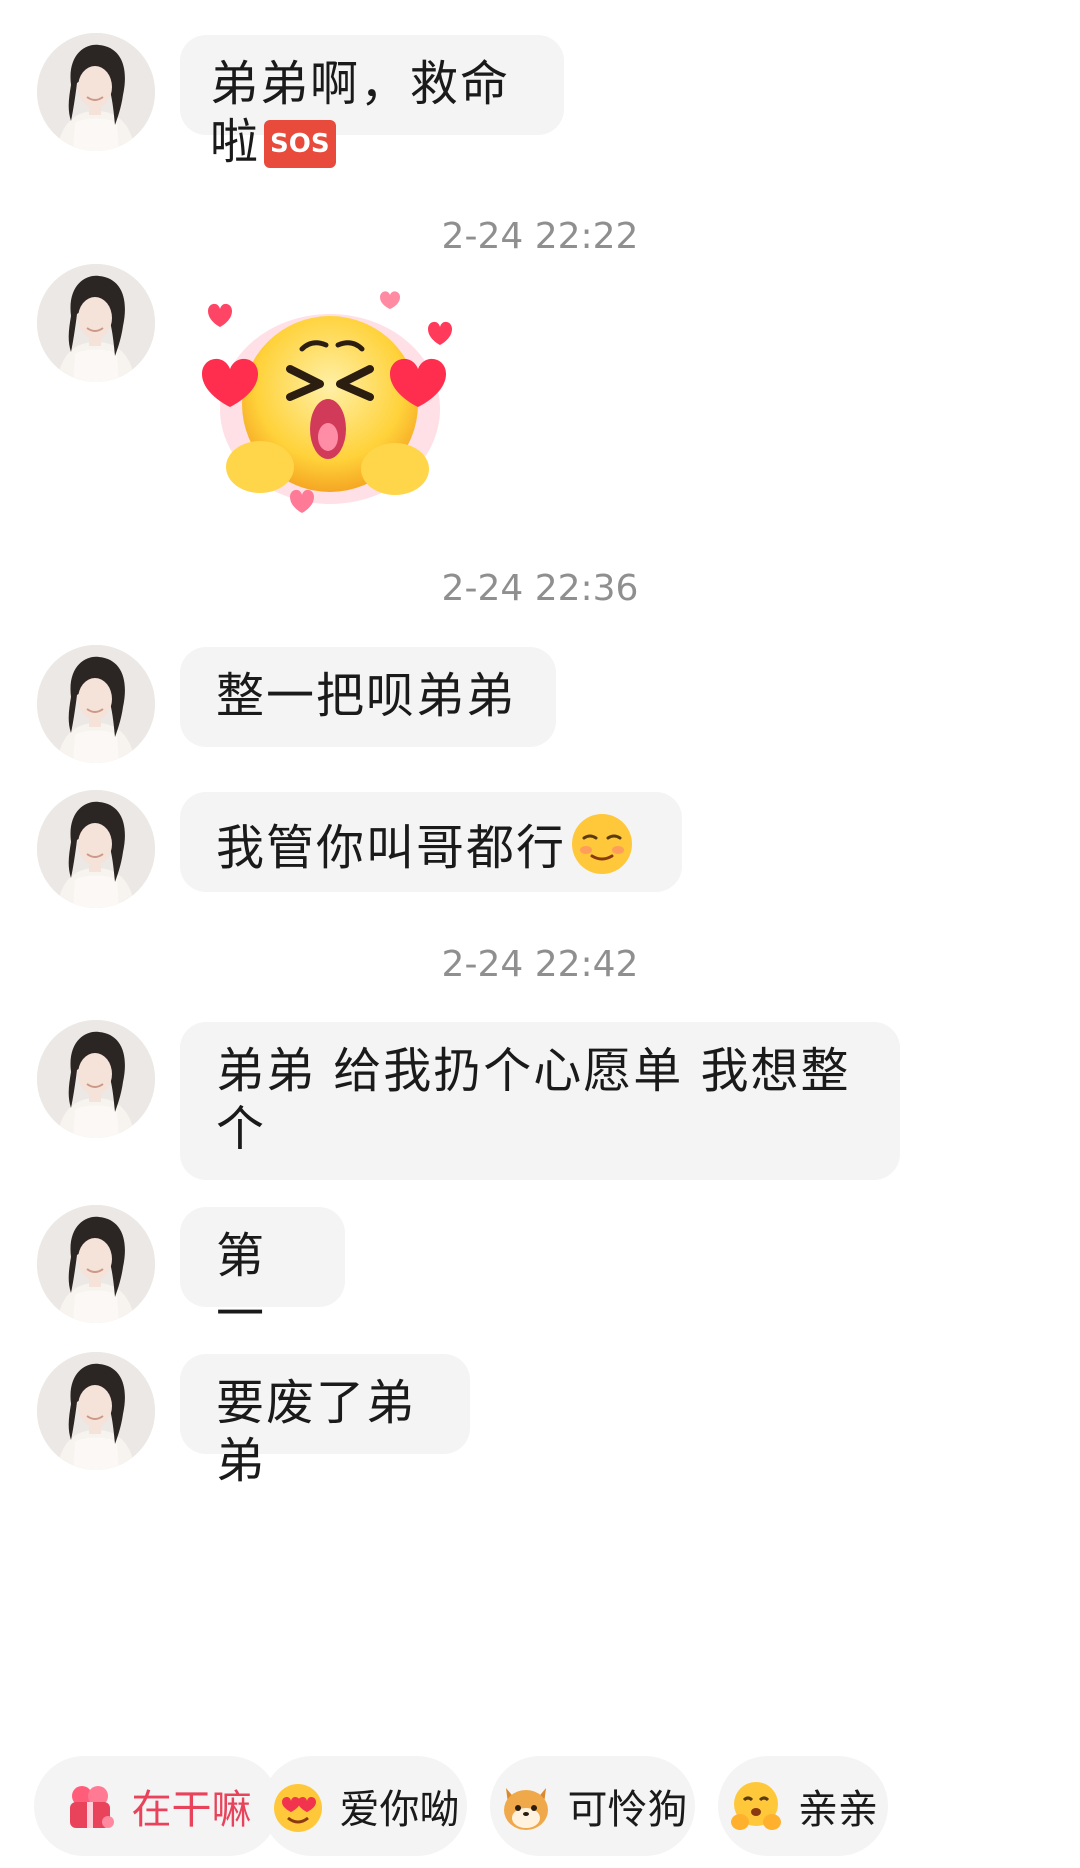 The width and height of the screenshot is (1080, 1868). What do you see at coordinates (838, 1810) in the screenshot?
I see `quick-reply-label: 亲亲` at bounding box center [838, 1810].